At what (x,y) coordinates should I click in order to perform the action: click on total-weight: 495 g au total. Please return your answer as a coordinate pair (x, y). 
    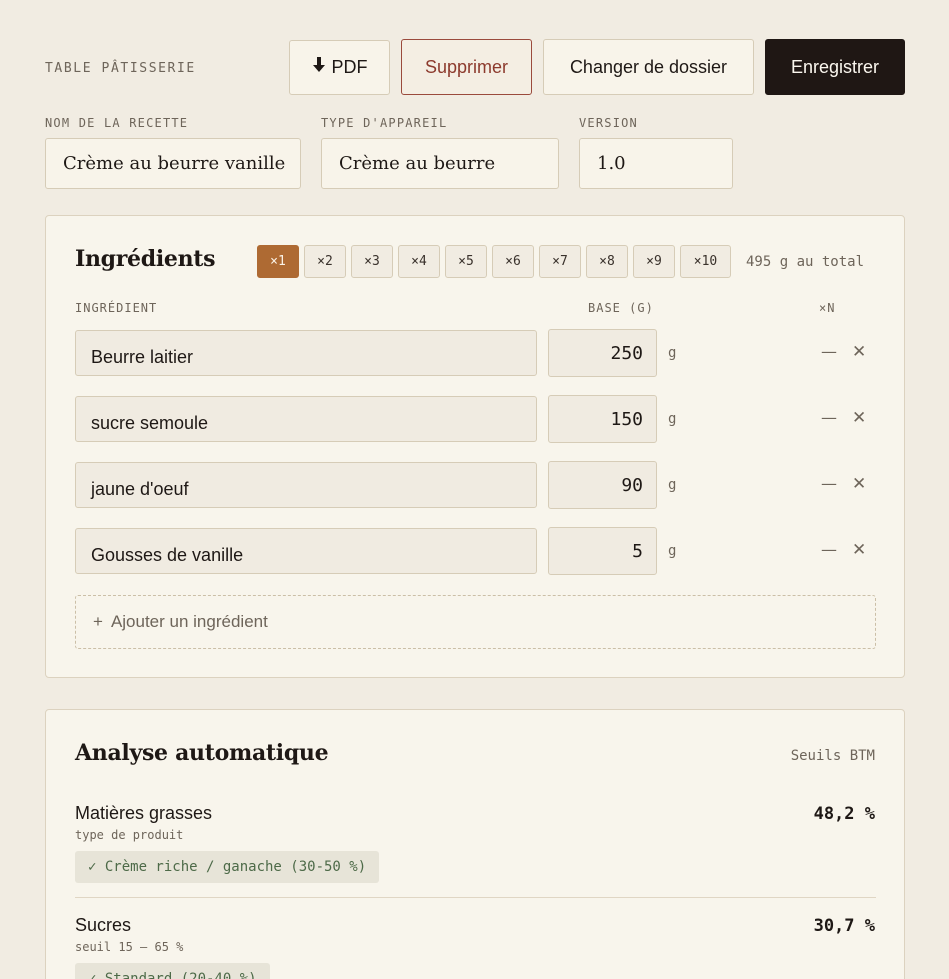
    Looking at the image, I should click on (805, 262).